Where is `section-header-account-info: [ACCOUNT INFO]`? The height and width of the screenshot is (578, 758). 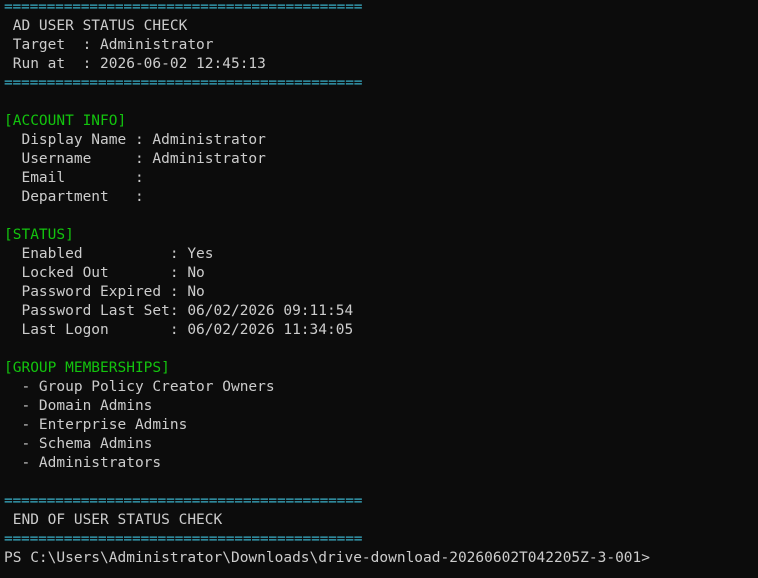
section-header-account-info: [ACCOUNT INFO] is located at coordinates (65, 121).